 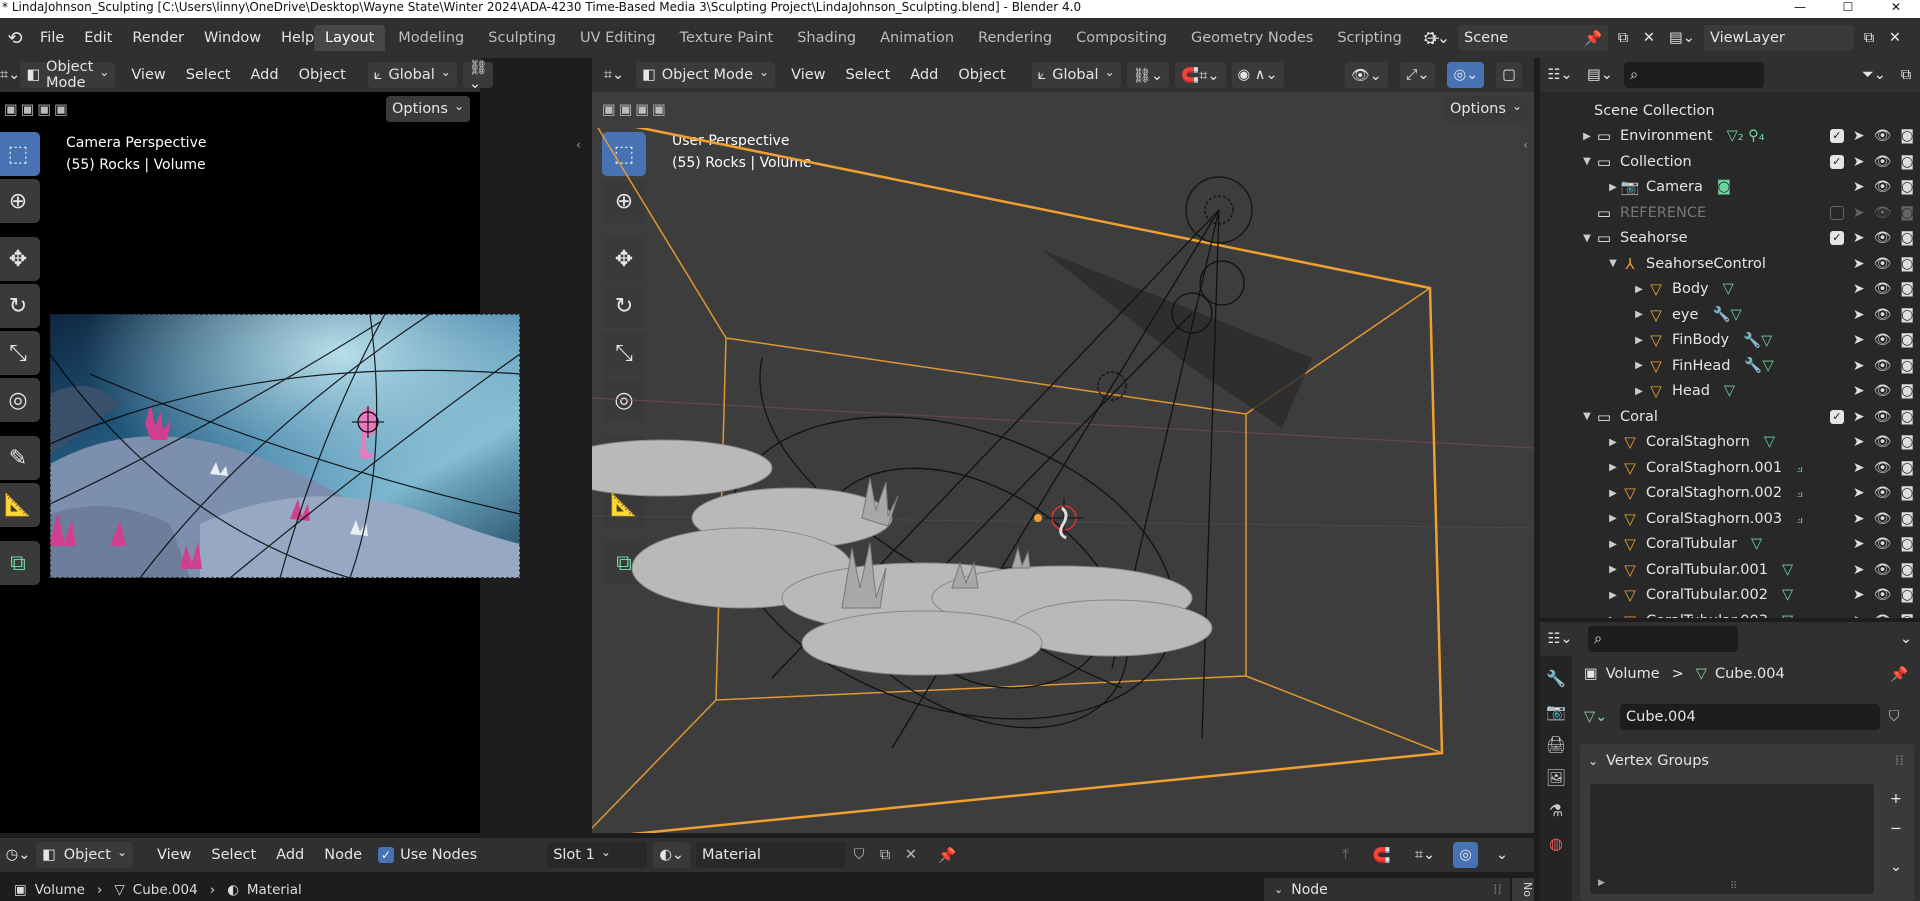 I want to click on menu-object: Object, so click(x=322, y=75).